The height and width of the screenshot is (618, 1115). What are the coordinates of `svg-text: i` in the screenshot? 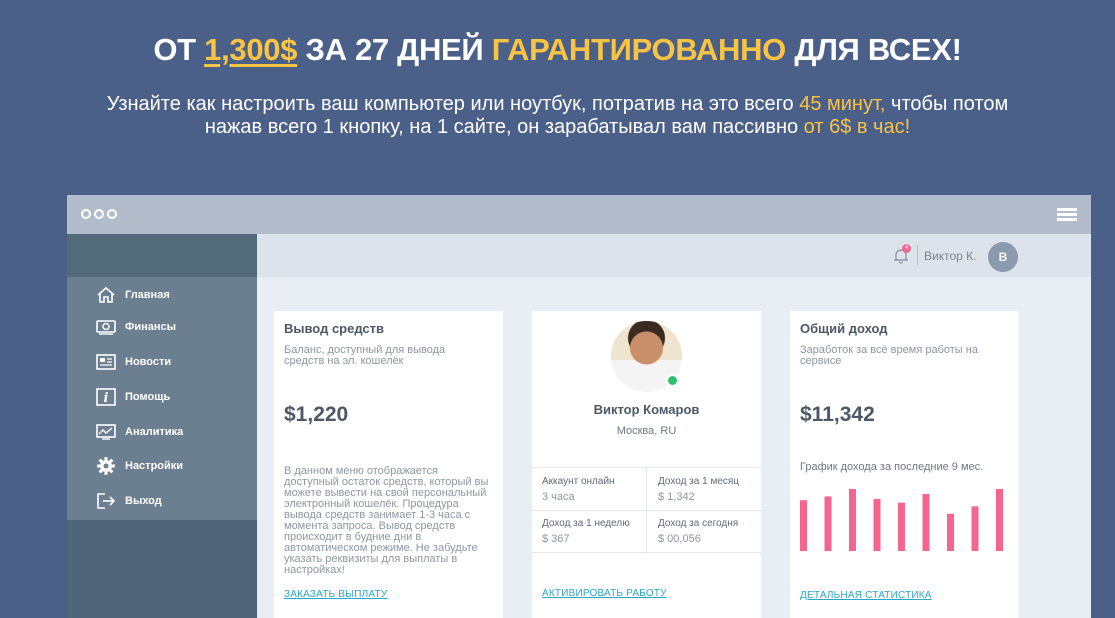 It's located at (106, 398).